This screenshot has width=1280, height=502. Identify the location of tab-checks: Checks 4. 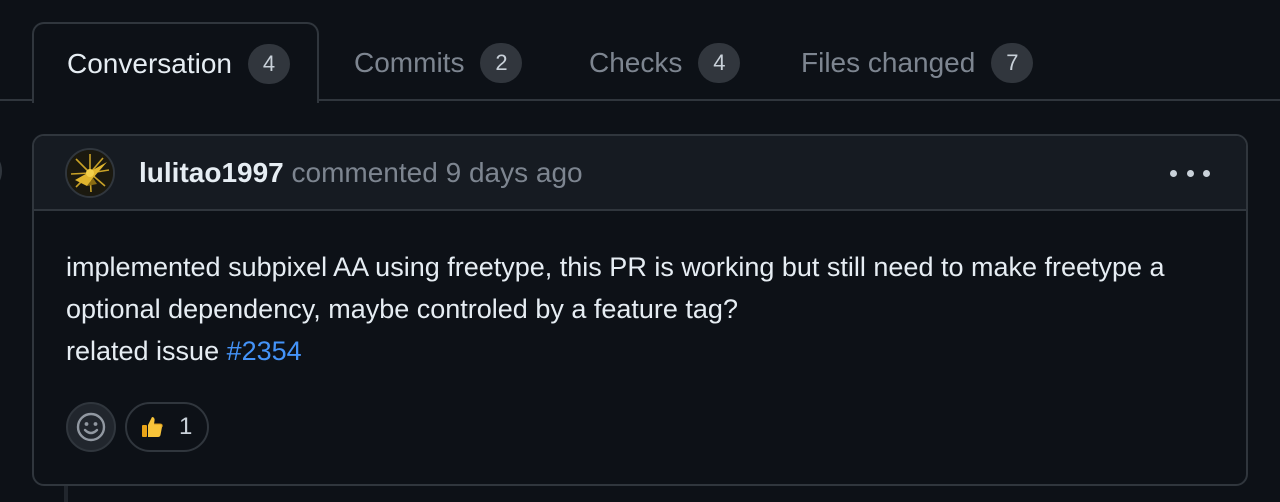
(665, 62).